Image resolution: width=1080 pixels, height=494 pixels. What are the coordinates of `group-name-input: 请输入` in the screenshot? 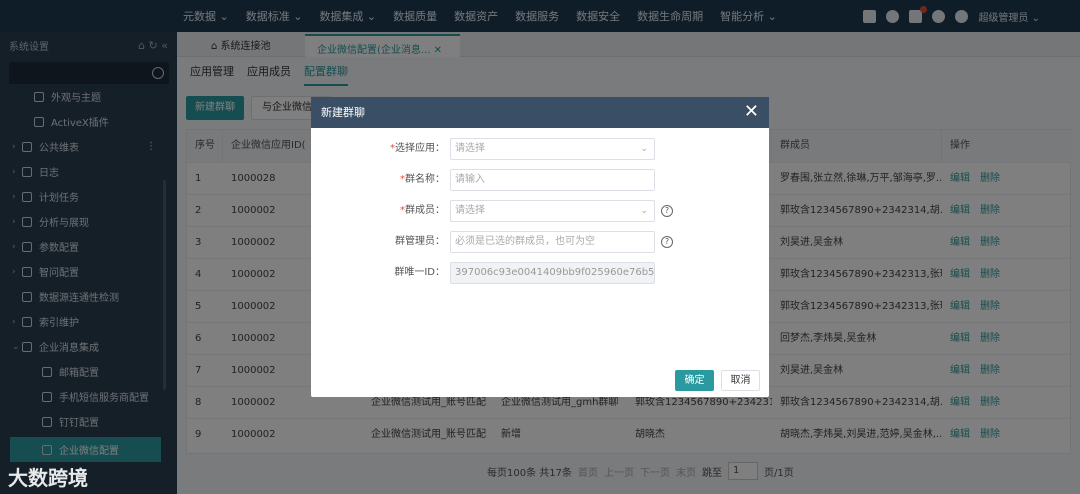 It's located at (552, 180).